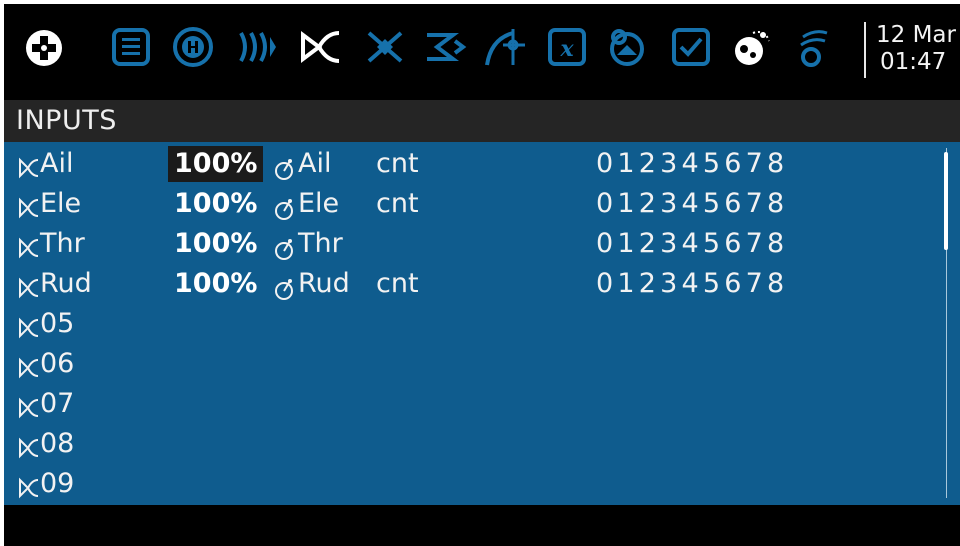  Describe the element at coordinates (482, 121) in the screenshot. I see `page-title: INPUTS` at that location.